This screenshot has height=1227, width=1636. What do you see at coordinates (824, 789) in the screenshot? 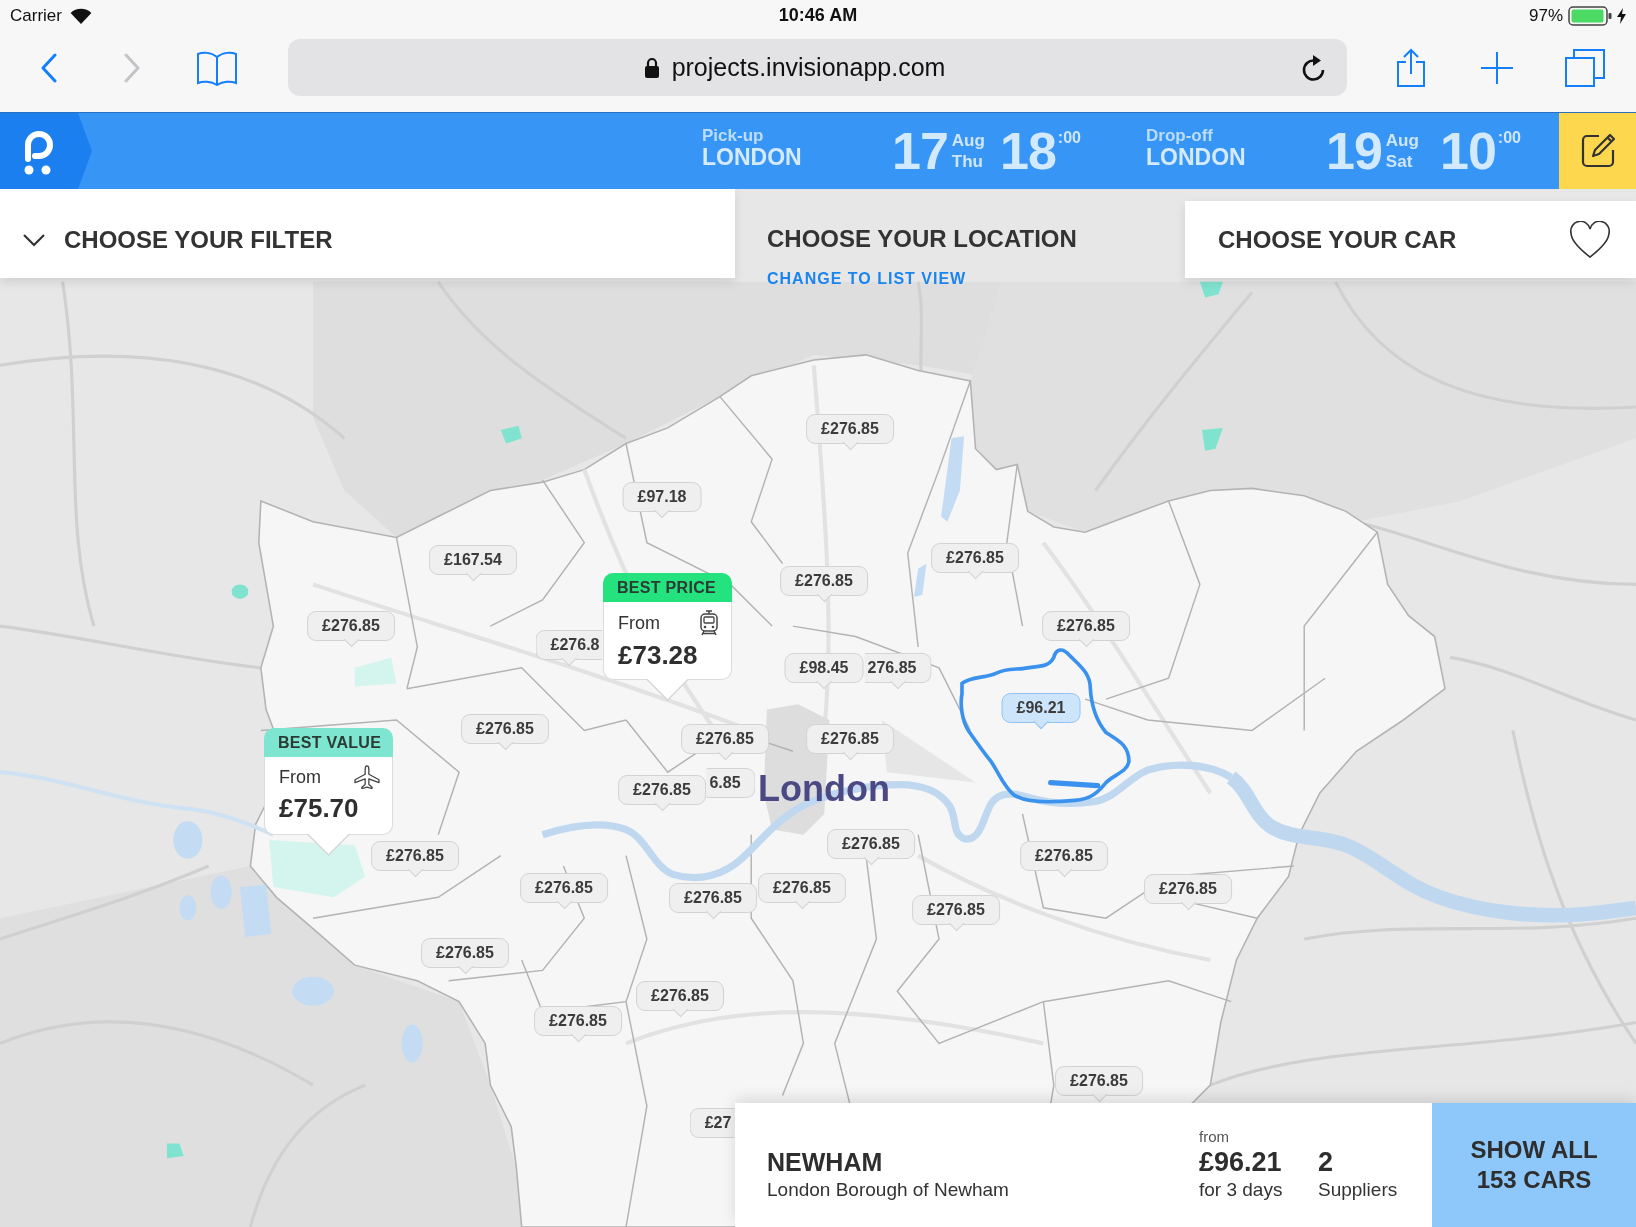
I see `city-label: London` at bounding box center [824, 789].